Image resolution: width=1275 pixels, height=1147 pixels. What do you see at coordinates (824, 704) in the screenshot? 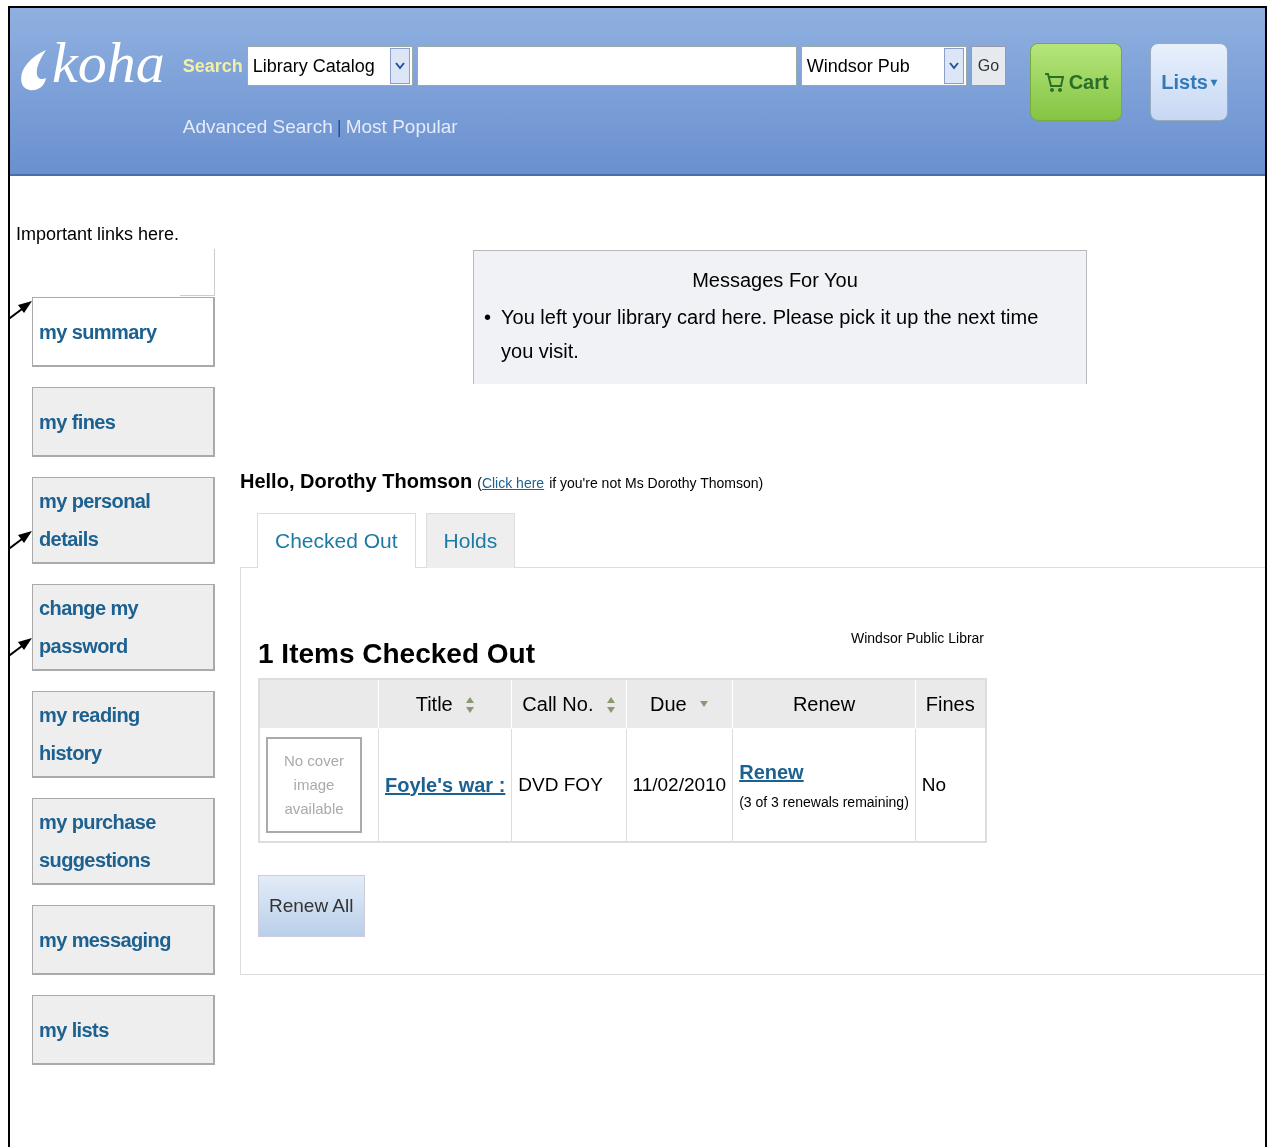
I see `column-header: Renew` at bounding box center [824, 704].